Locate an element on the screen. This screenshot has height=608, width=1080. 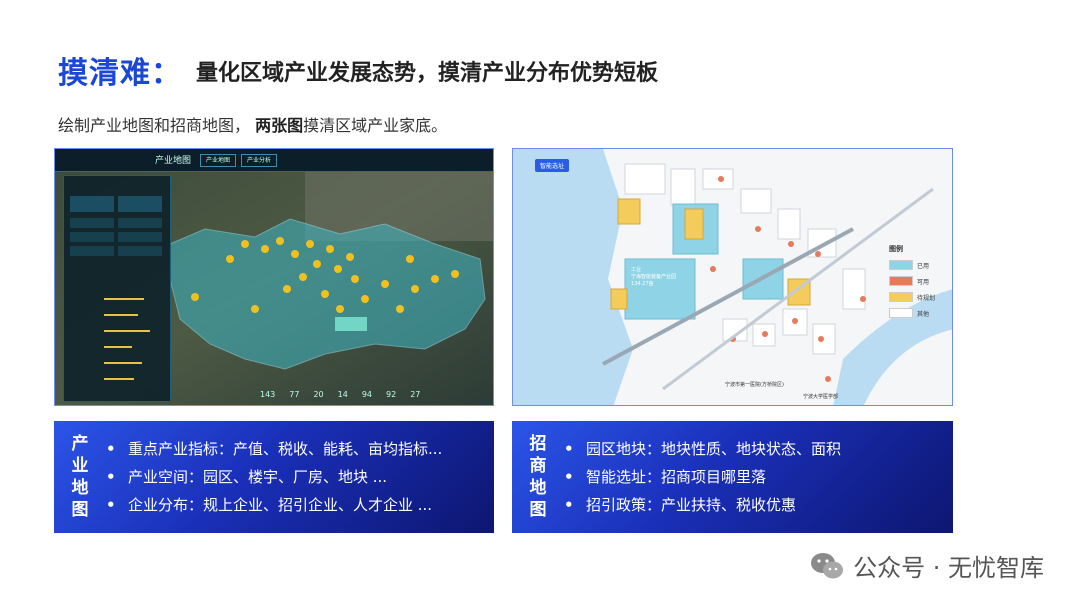
stat-value: 92 is located at coordinates (391, 394).